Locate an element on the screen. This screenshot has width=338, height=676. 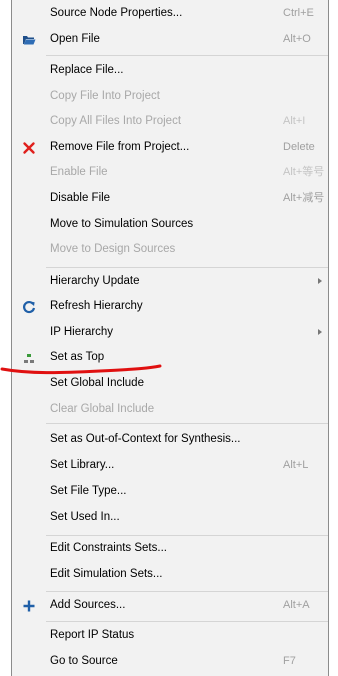
menu-item-label: Set as Top is located at coordinates (77, 357).